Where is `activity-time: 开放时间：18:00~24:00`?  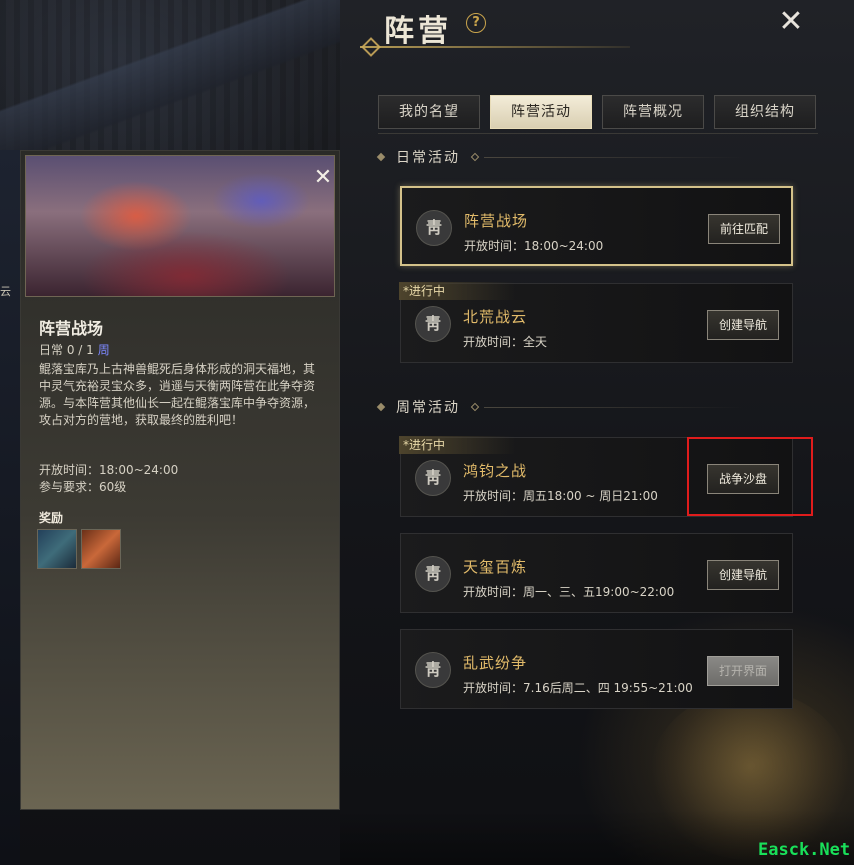 activity-time: 开放时间：18:00~24:00 is located at coordinates (534, 246).